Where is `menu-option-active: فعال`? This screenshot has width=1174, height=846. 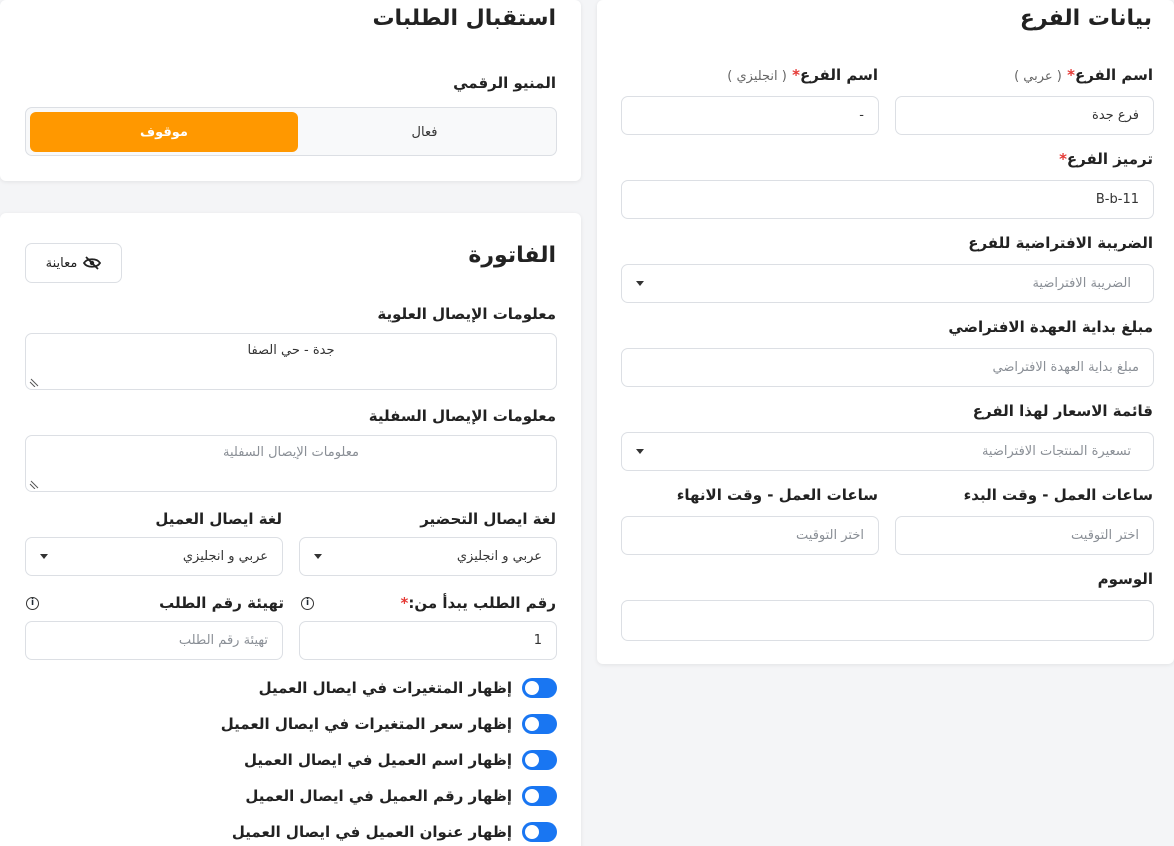 menu-option-active: فعال is located at coordinates (424, 132).